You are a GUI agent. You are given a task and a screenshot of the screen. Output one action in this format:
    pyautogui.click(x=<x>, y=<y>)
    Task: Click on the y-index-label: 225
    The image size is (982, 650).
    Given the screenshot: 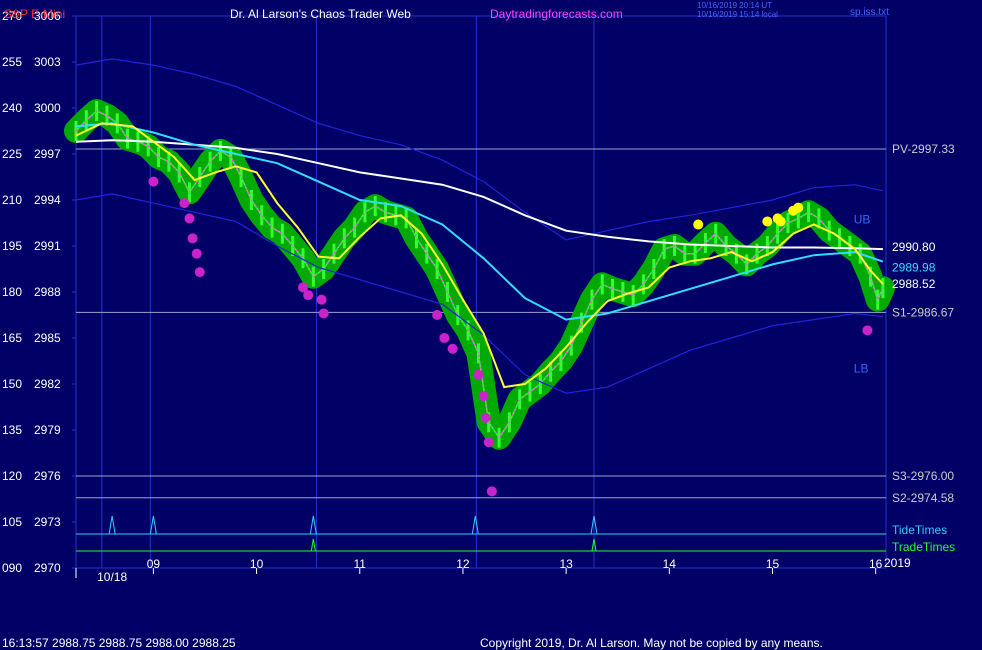 What is the action you would take?
    pyautogui.click(x=12, y=154)
    